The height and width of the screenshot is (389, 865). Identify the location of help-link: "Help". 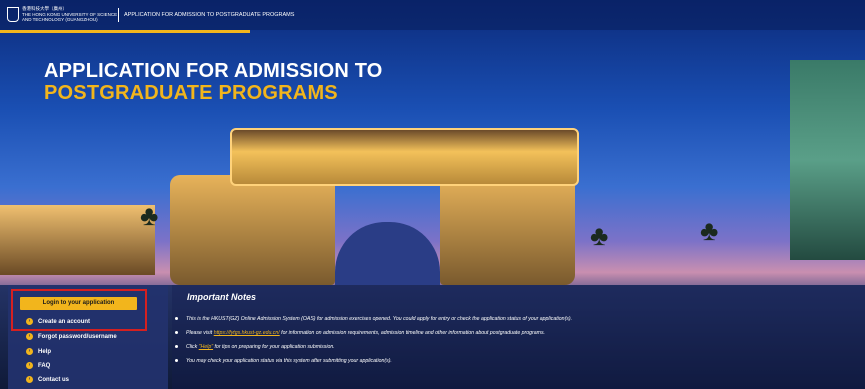
(206, 347).